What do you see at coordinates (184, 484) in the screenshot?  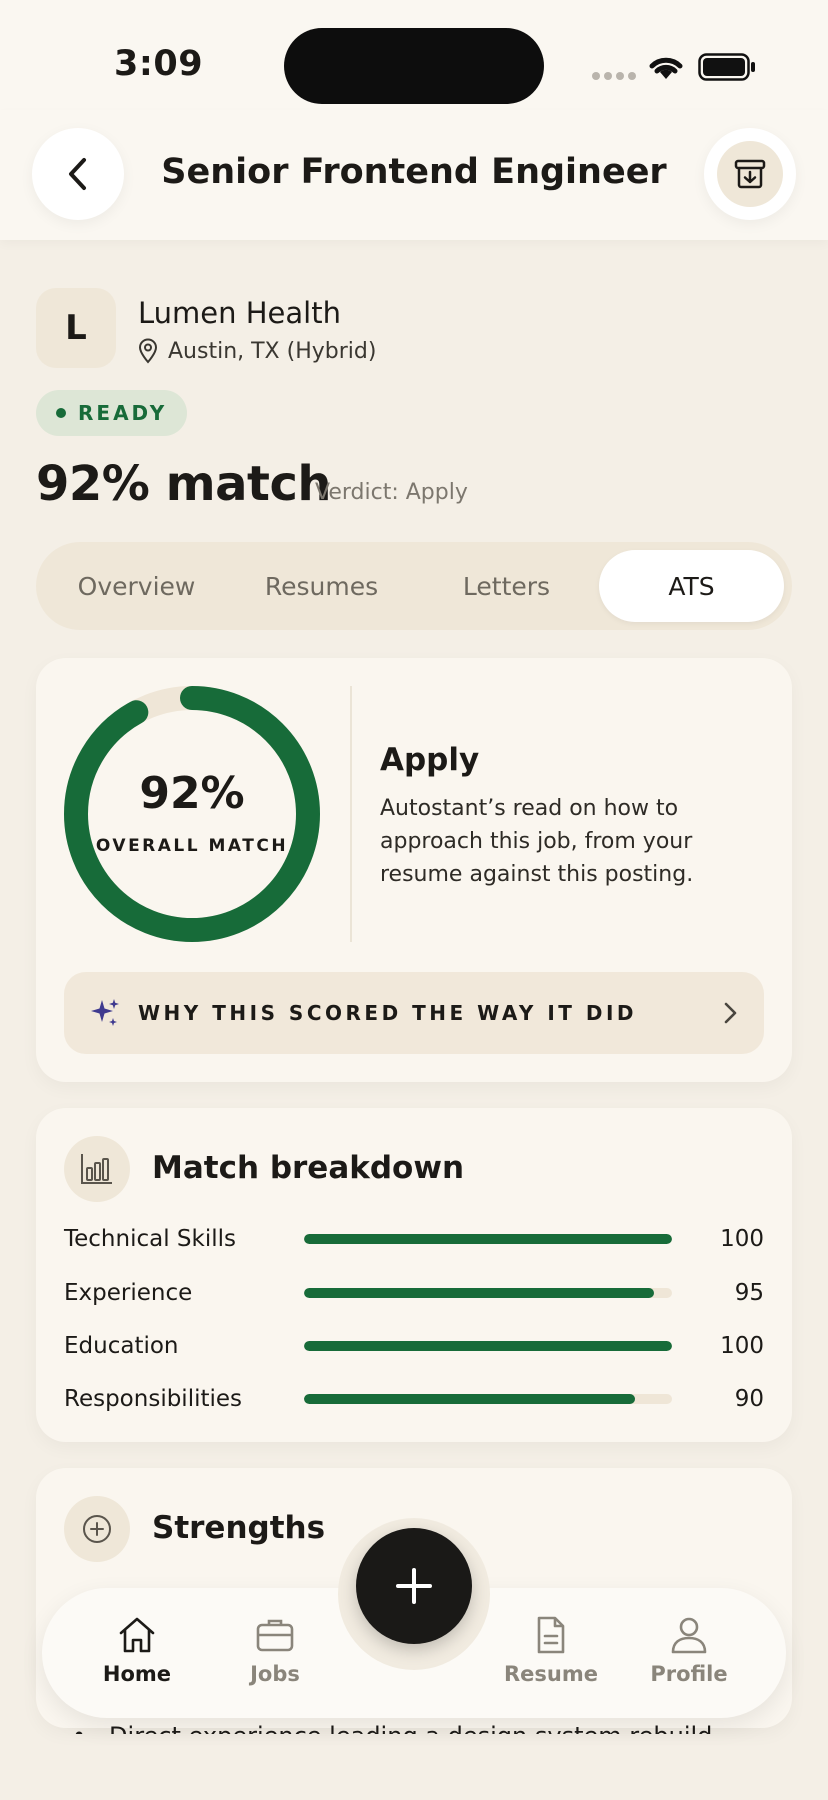 I see `match-title: 92% match` at bounding box center [184, 484].